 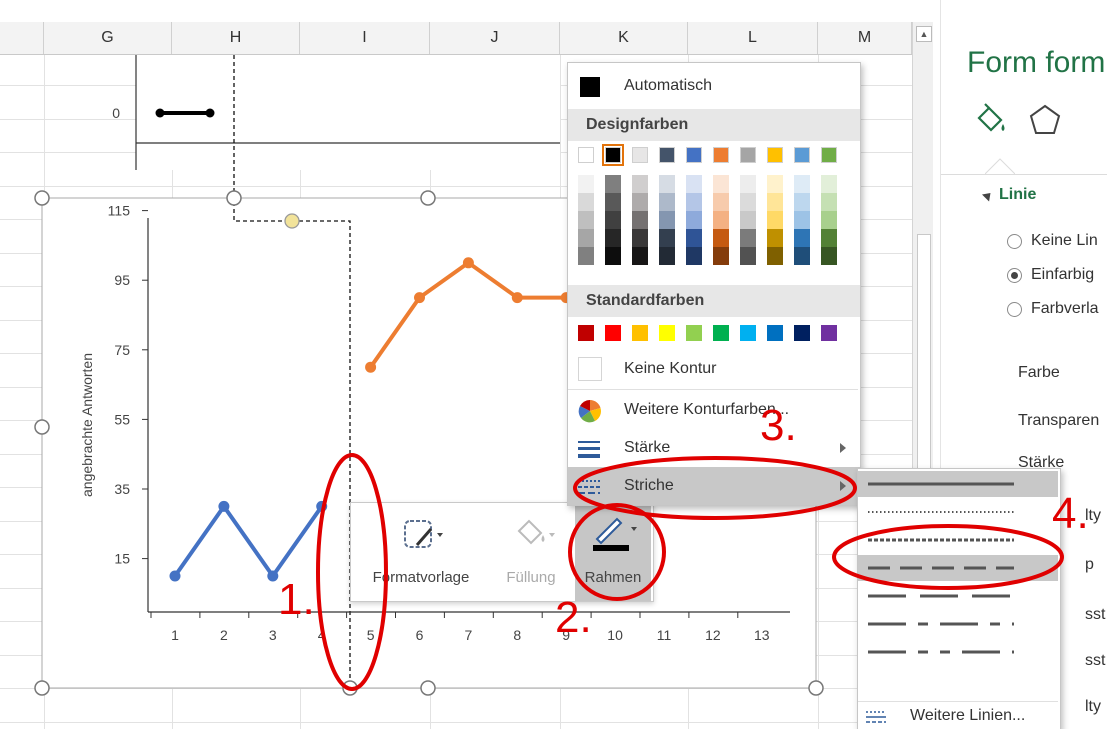 What do you see at coordinates (988, 195) in the screenshot?
I see `collapse-triangle-icon` at bounding box center [988, 195].